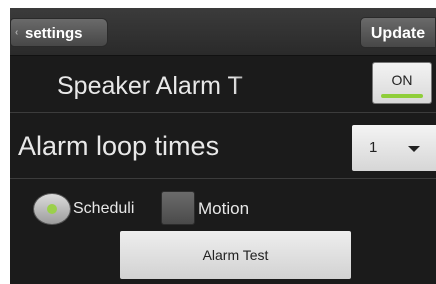 The image size is (436, 284). I want to click on settings-back-button: ‹ settings, so click(59, 32).